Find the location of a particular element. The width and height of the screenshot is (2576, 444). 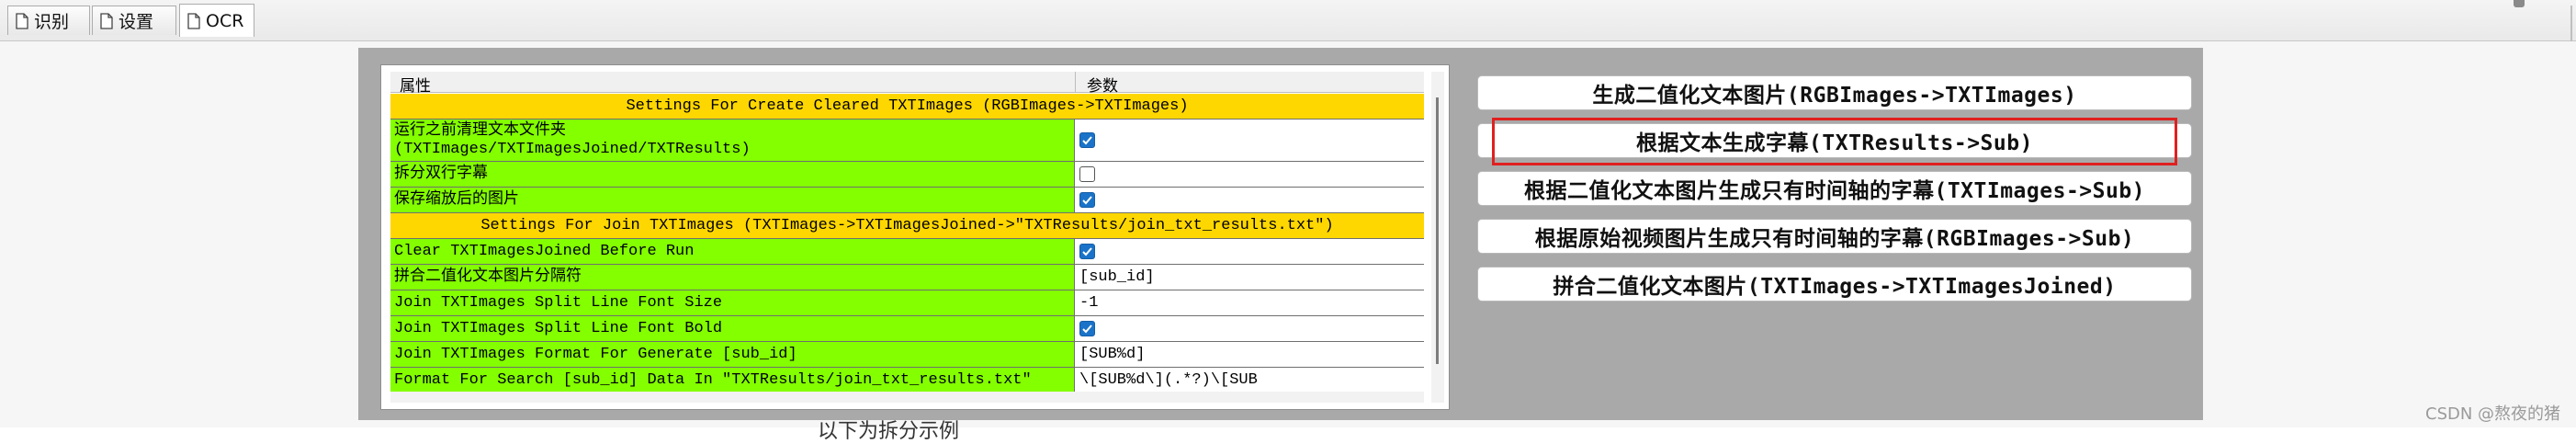

watermark: CSDN @熬夜的猪 is located at coordinates (2493, 414).